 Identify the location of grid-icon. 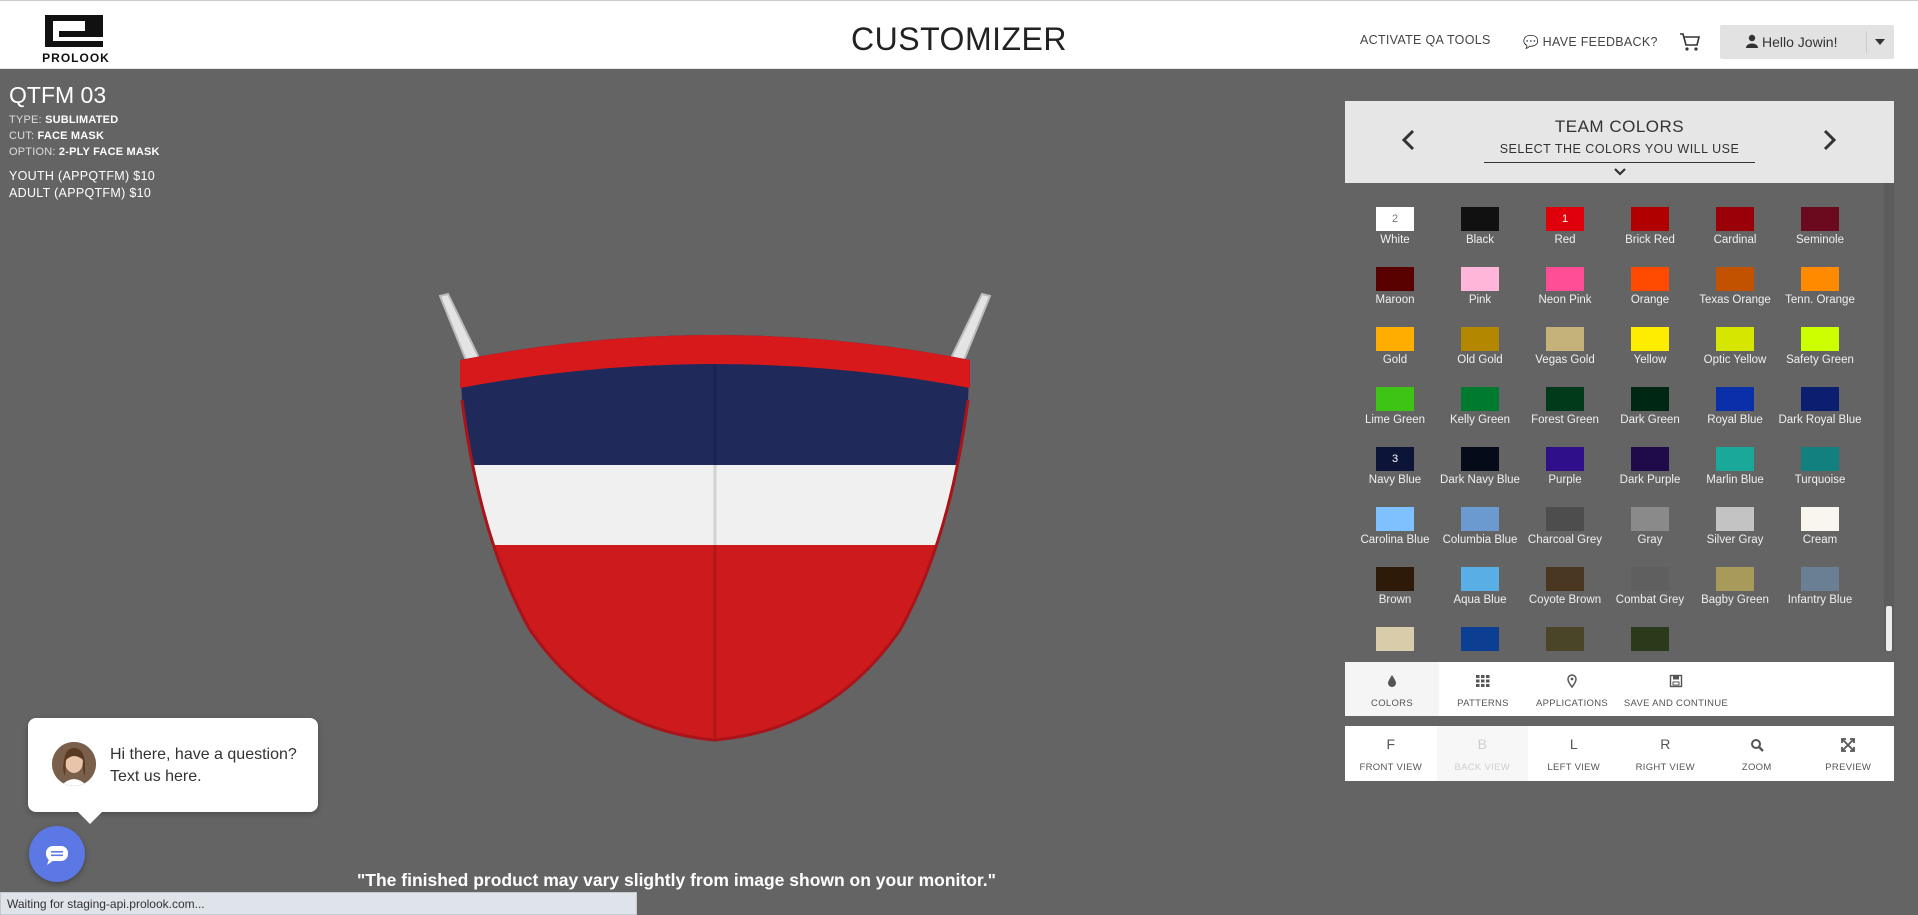
(1483, 681).